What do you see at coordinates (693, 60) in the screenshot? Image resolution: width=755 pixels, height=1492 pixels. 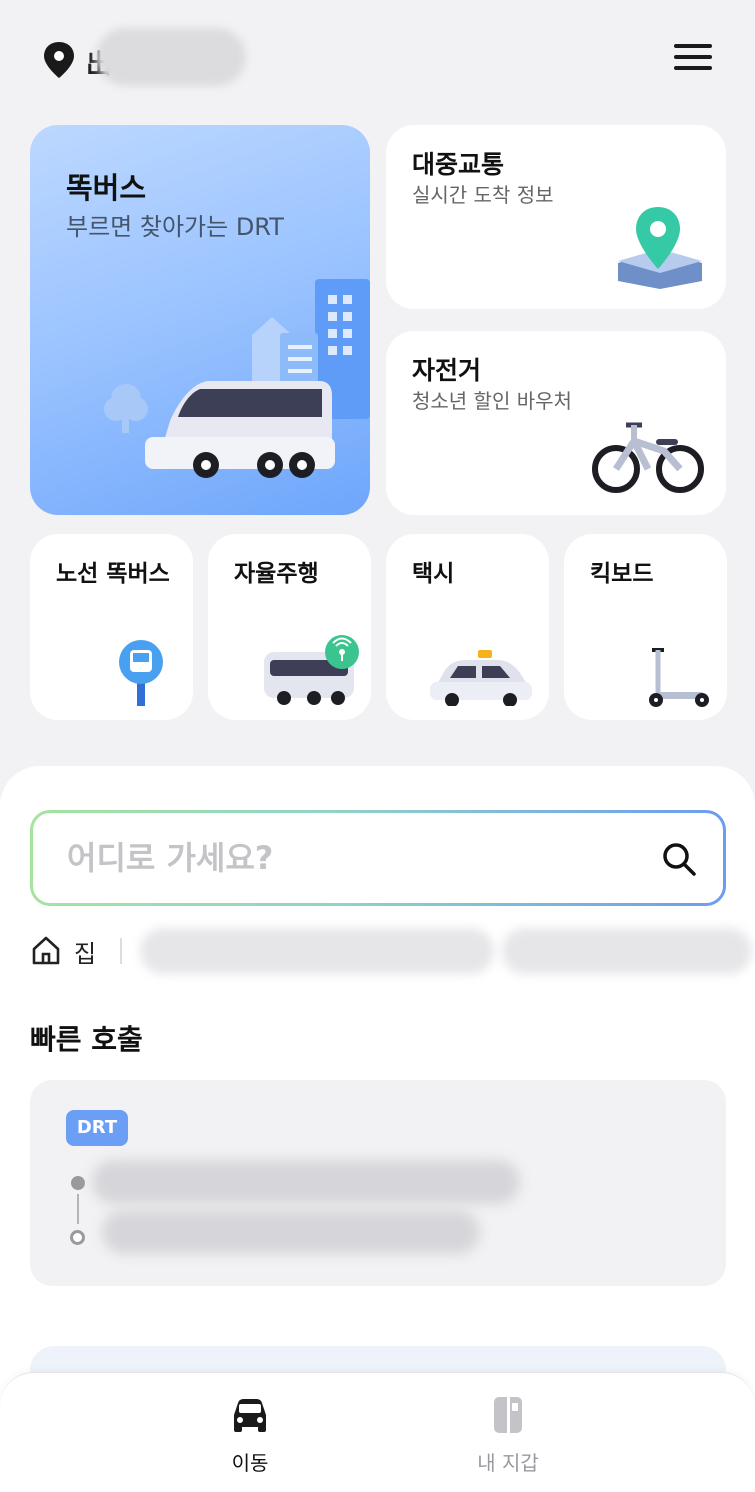 I see `hamburger-menu-icon` at bounding box center [693, 60].